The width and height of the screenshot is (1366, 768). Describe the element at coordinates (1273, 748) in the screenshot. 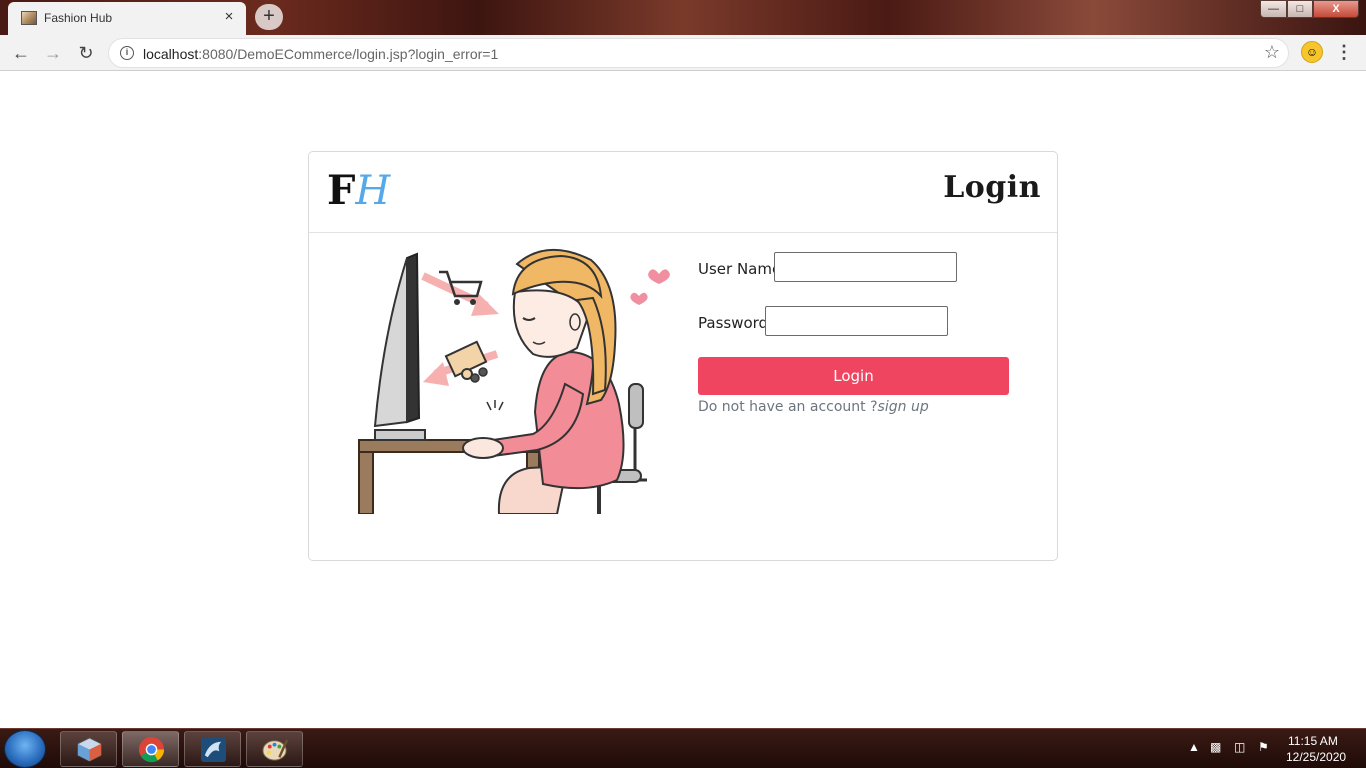

I see `system-tray: ▲ ▩ ◫ ⚑ 11:15 AM 12/25/2020` at that location.